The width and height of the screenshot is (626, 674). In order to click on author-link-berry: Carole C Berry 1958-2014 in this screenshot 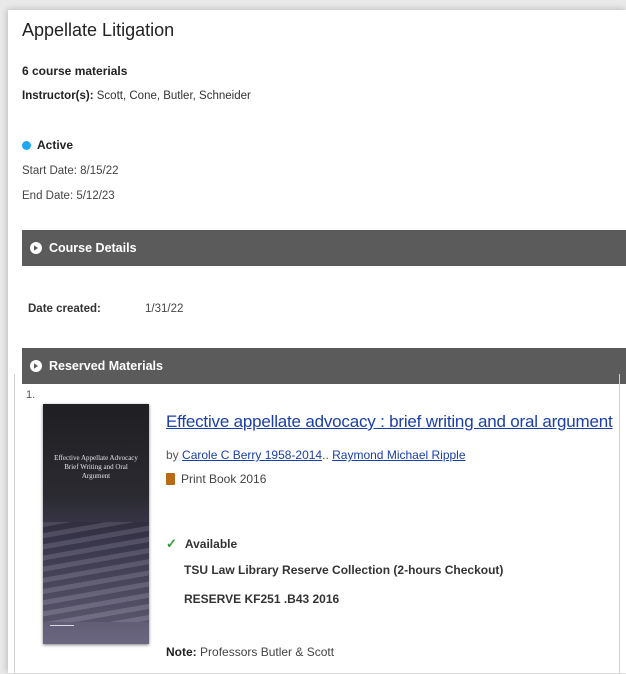, I will do `click(252, 455)`.